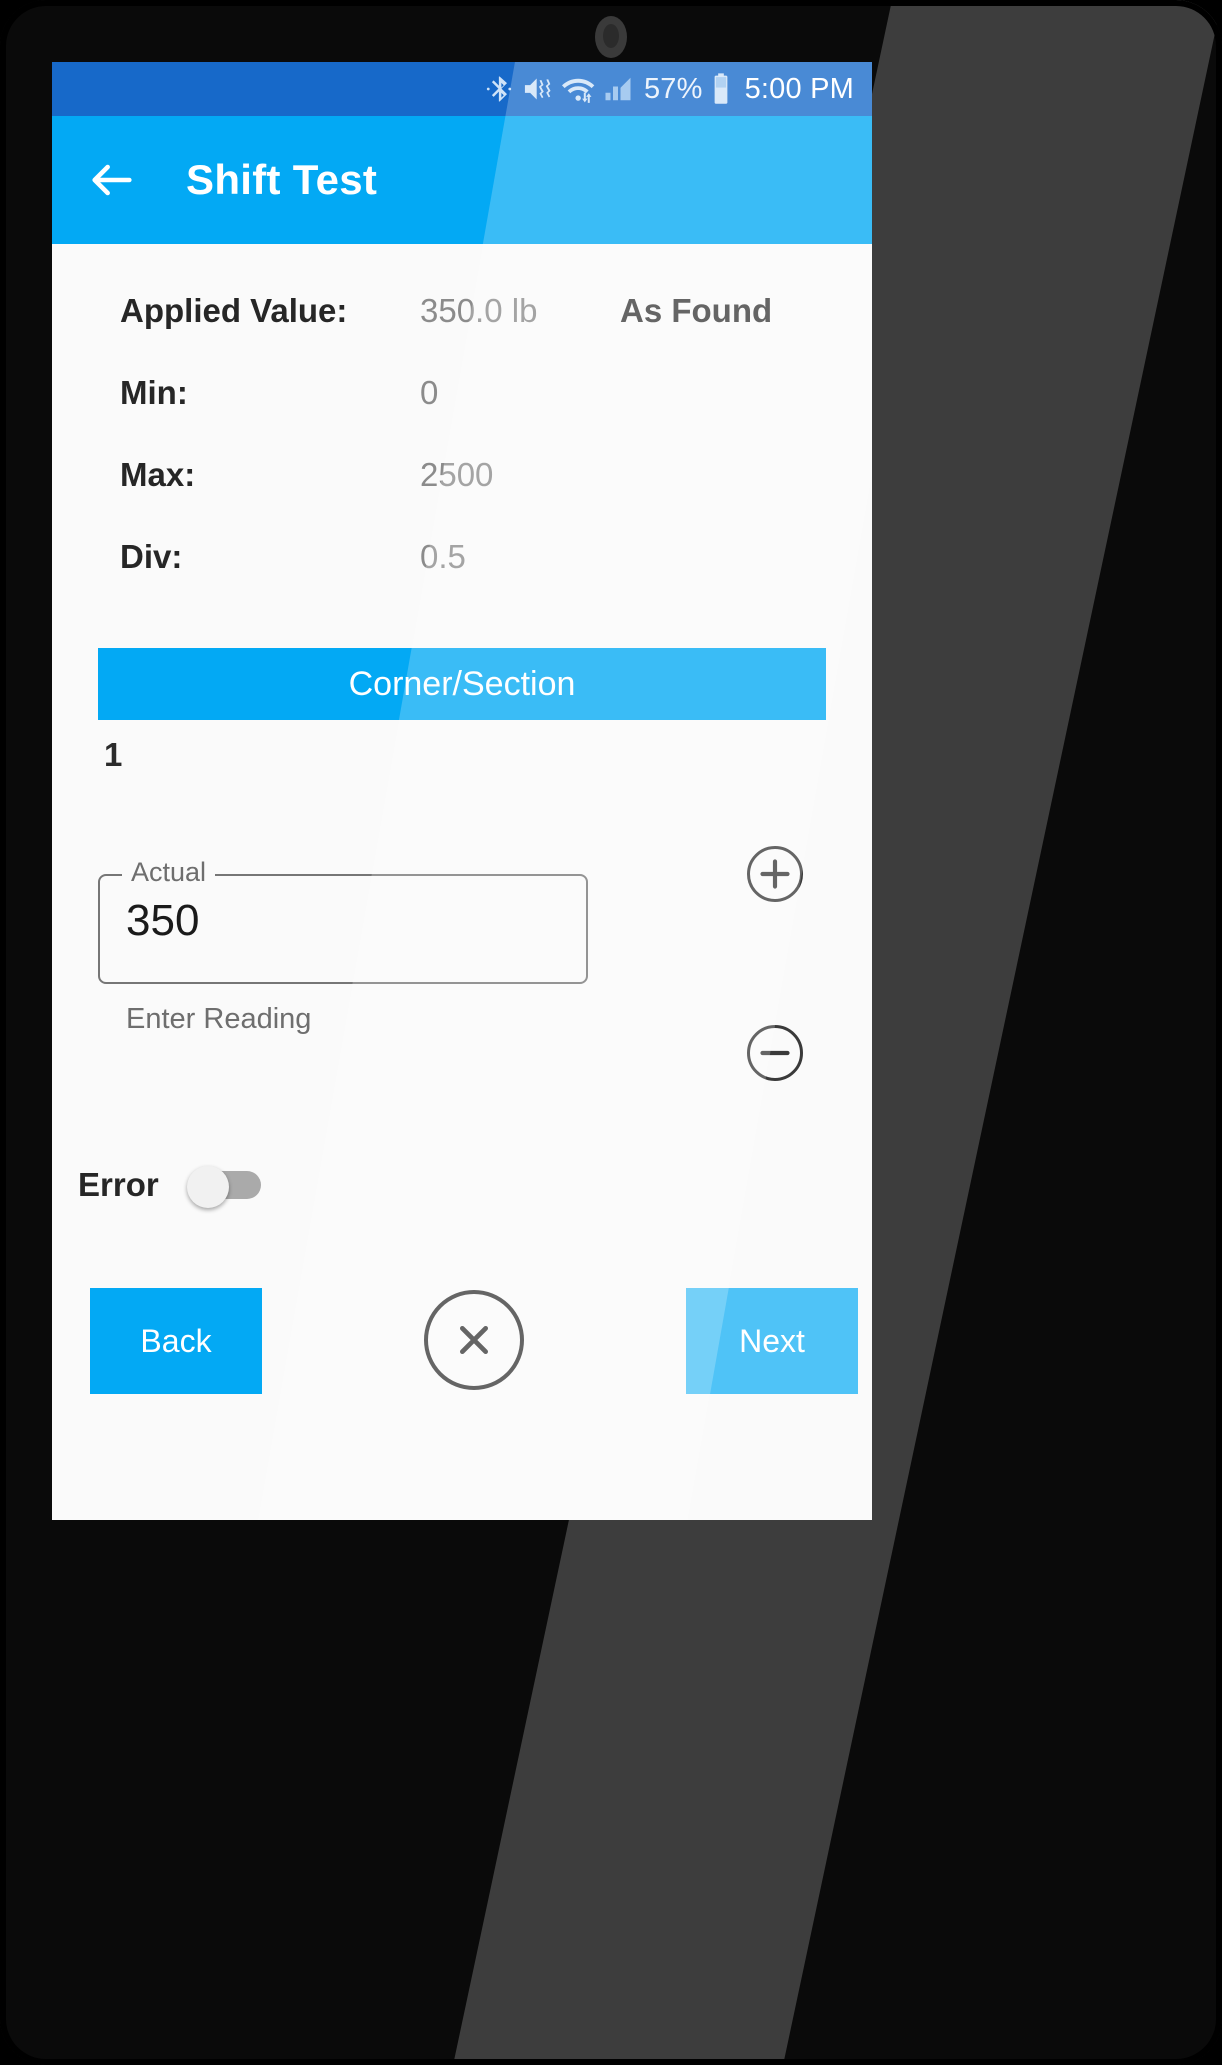 This screenshot has width=1222, height=2065. Describe the element at coordinates (462, 497) in the screenshot. I see `info-row-max: Max: 2500` at that location.